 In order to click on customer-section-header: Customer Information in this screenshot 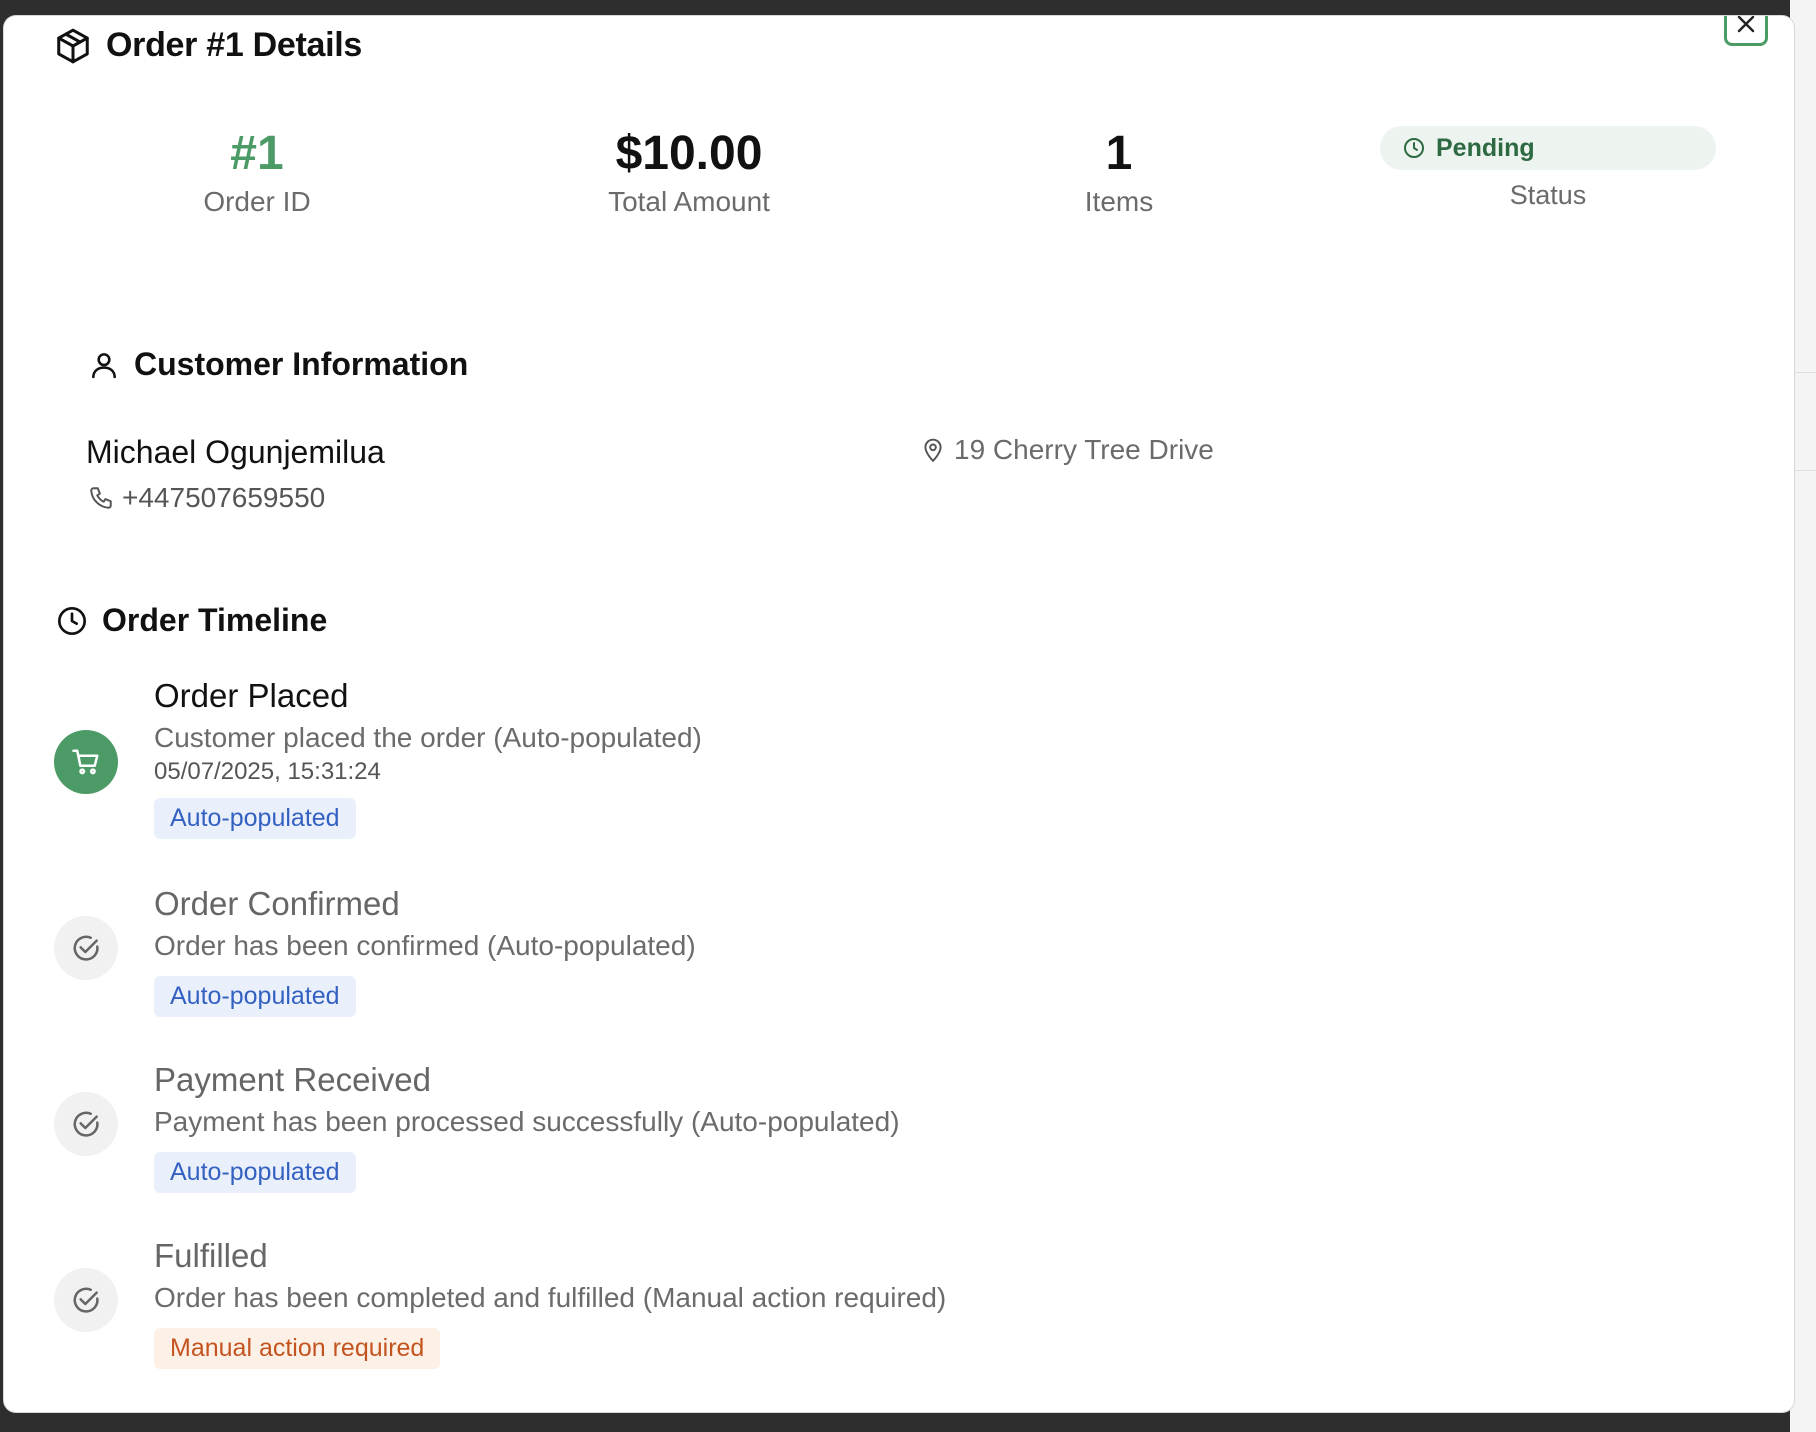, I will do `click(278, 364)`.